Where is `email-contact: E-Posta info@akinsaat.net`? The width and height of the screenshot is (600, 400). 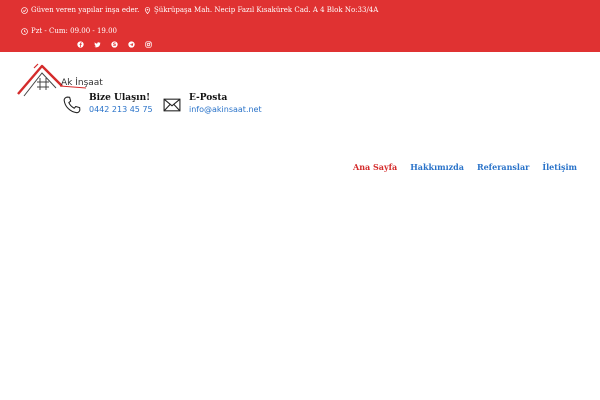
email-contact: E-Posta info@akinsaat.net is located at coordinates (212, 103).